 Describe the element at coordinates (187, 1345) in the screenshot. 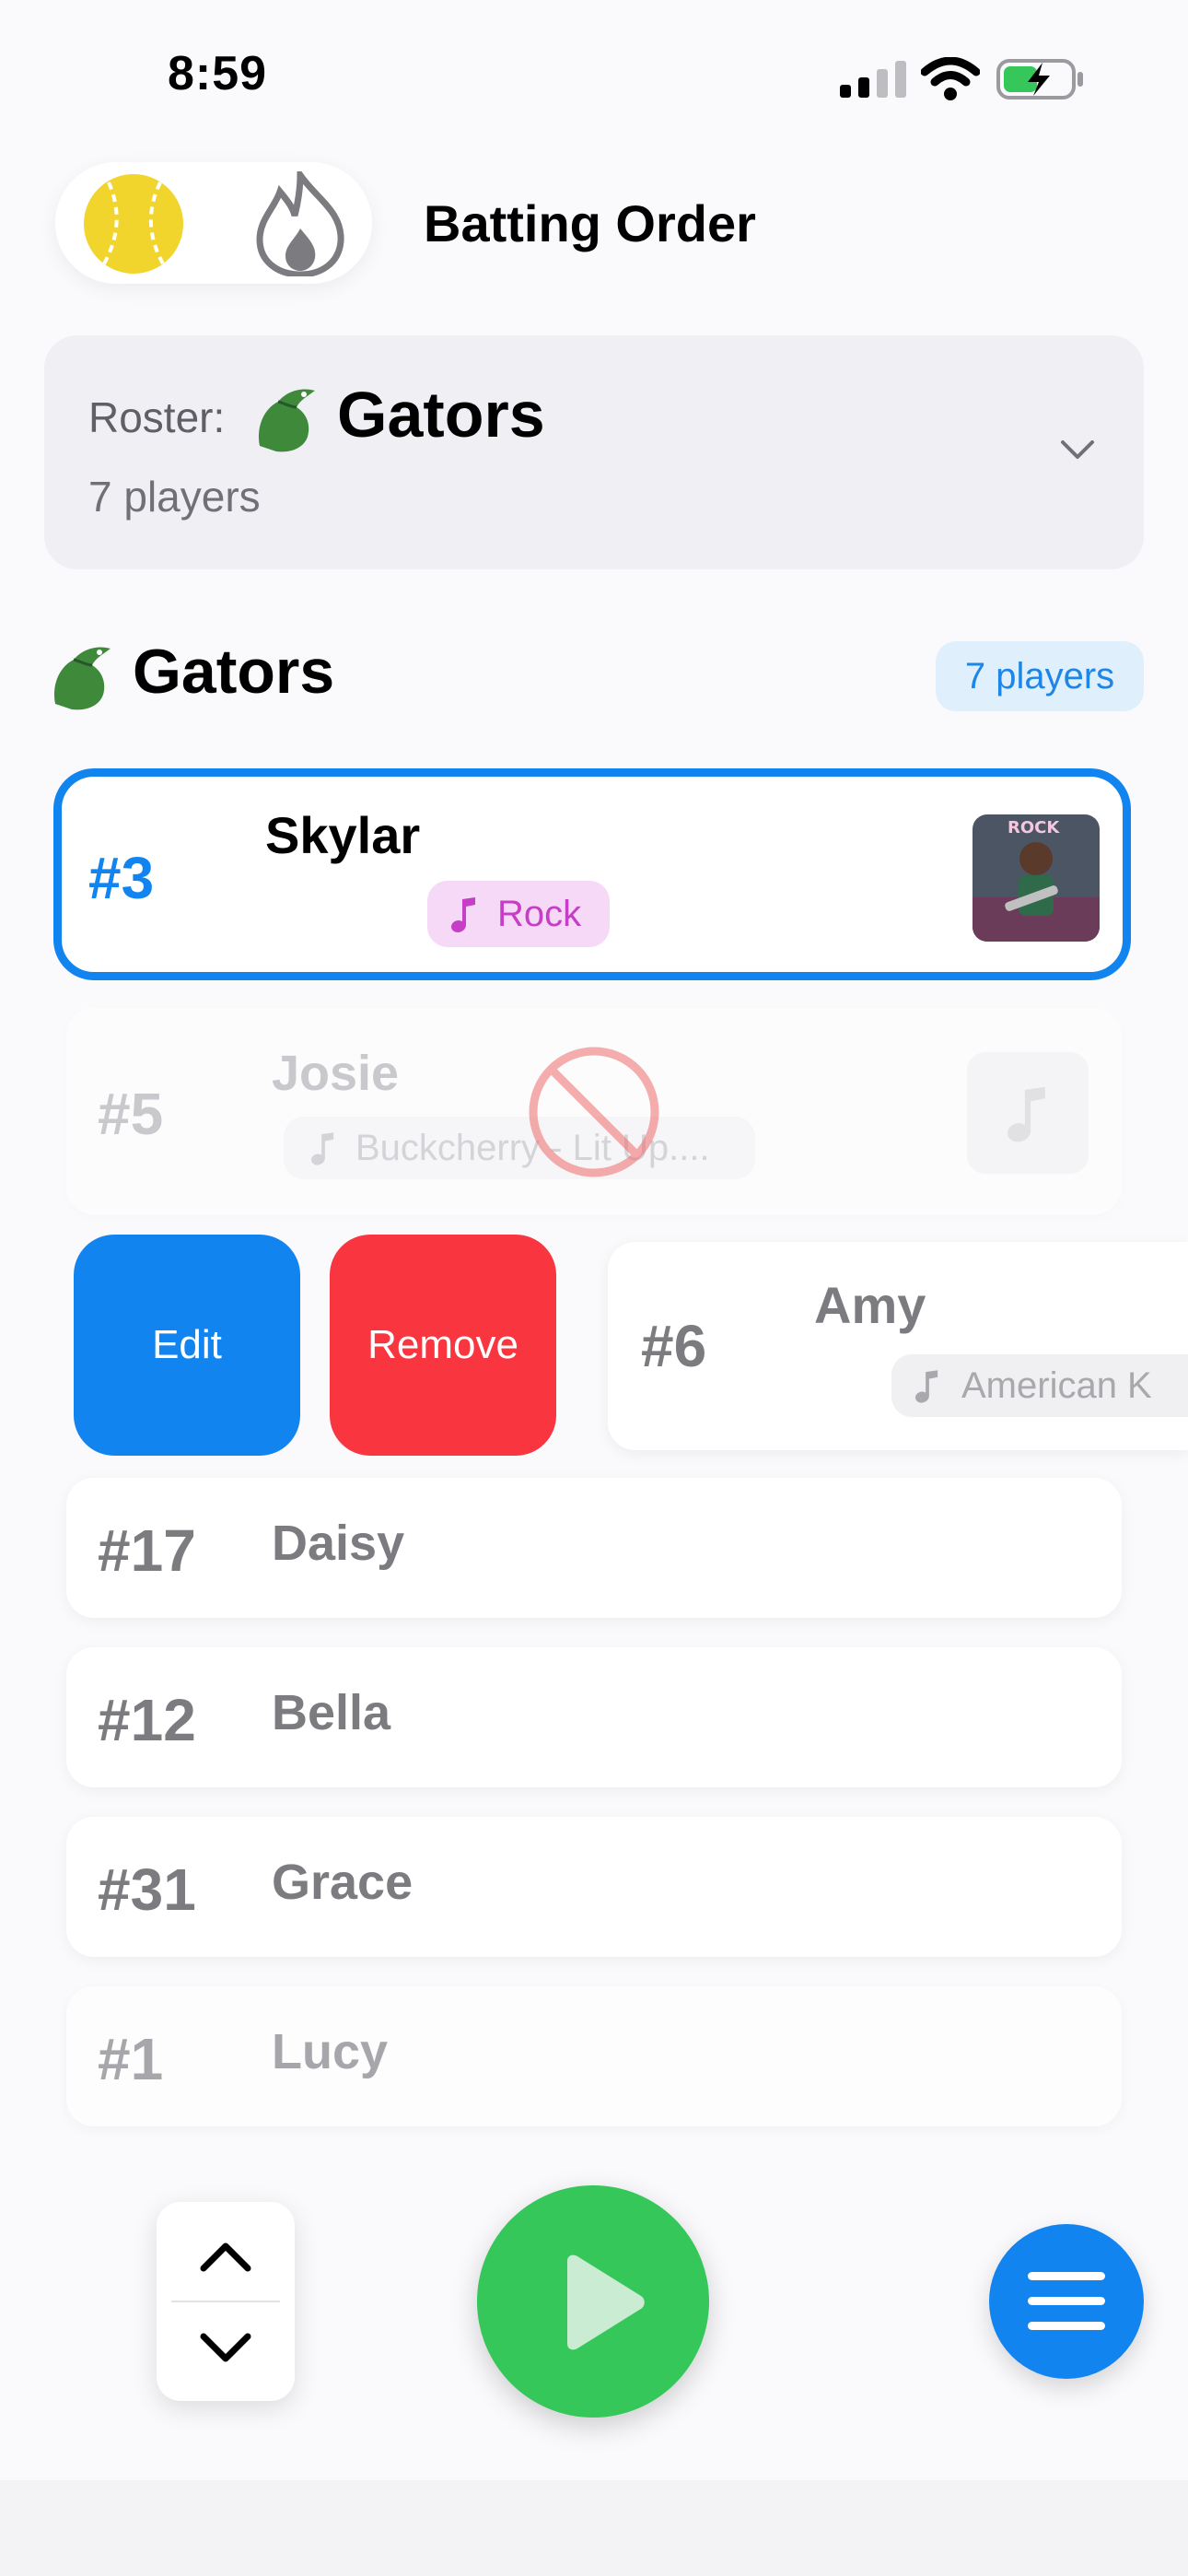

I see `edit-button: Edit` at that location.